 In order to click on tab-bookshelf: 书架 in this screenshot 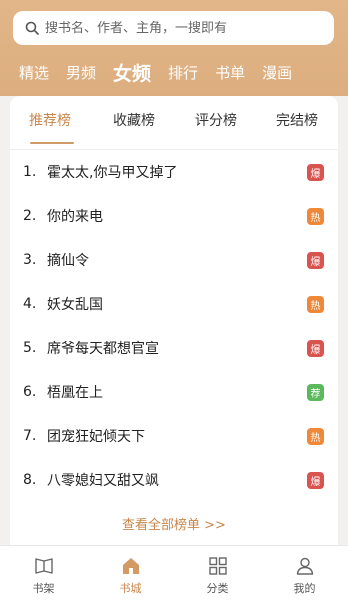, I will do `click(43, 573)`.